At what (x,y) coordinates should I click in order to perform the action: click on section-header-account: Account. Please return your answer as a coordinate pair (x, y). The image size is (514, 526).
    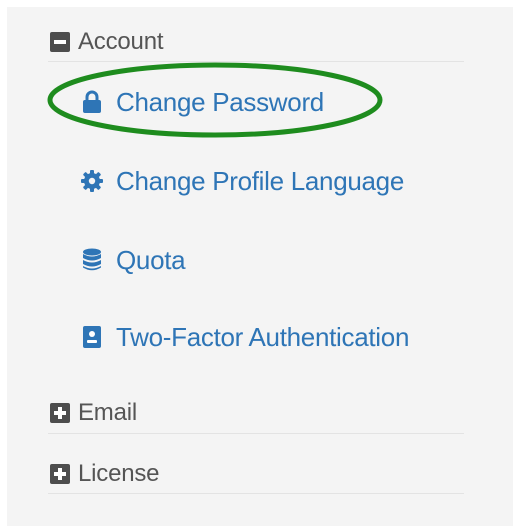
    Looking at the image, I should click on (107, 42).